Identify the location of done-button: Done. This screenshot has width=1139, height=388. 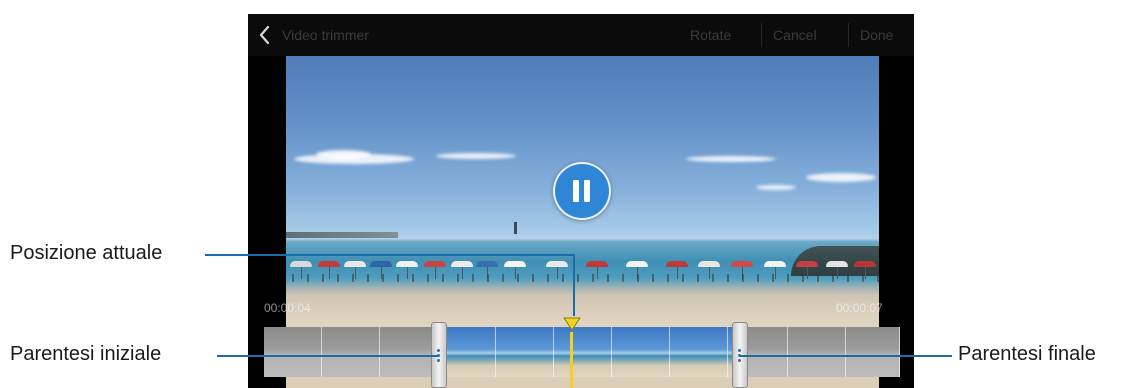
(876, 35).